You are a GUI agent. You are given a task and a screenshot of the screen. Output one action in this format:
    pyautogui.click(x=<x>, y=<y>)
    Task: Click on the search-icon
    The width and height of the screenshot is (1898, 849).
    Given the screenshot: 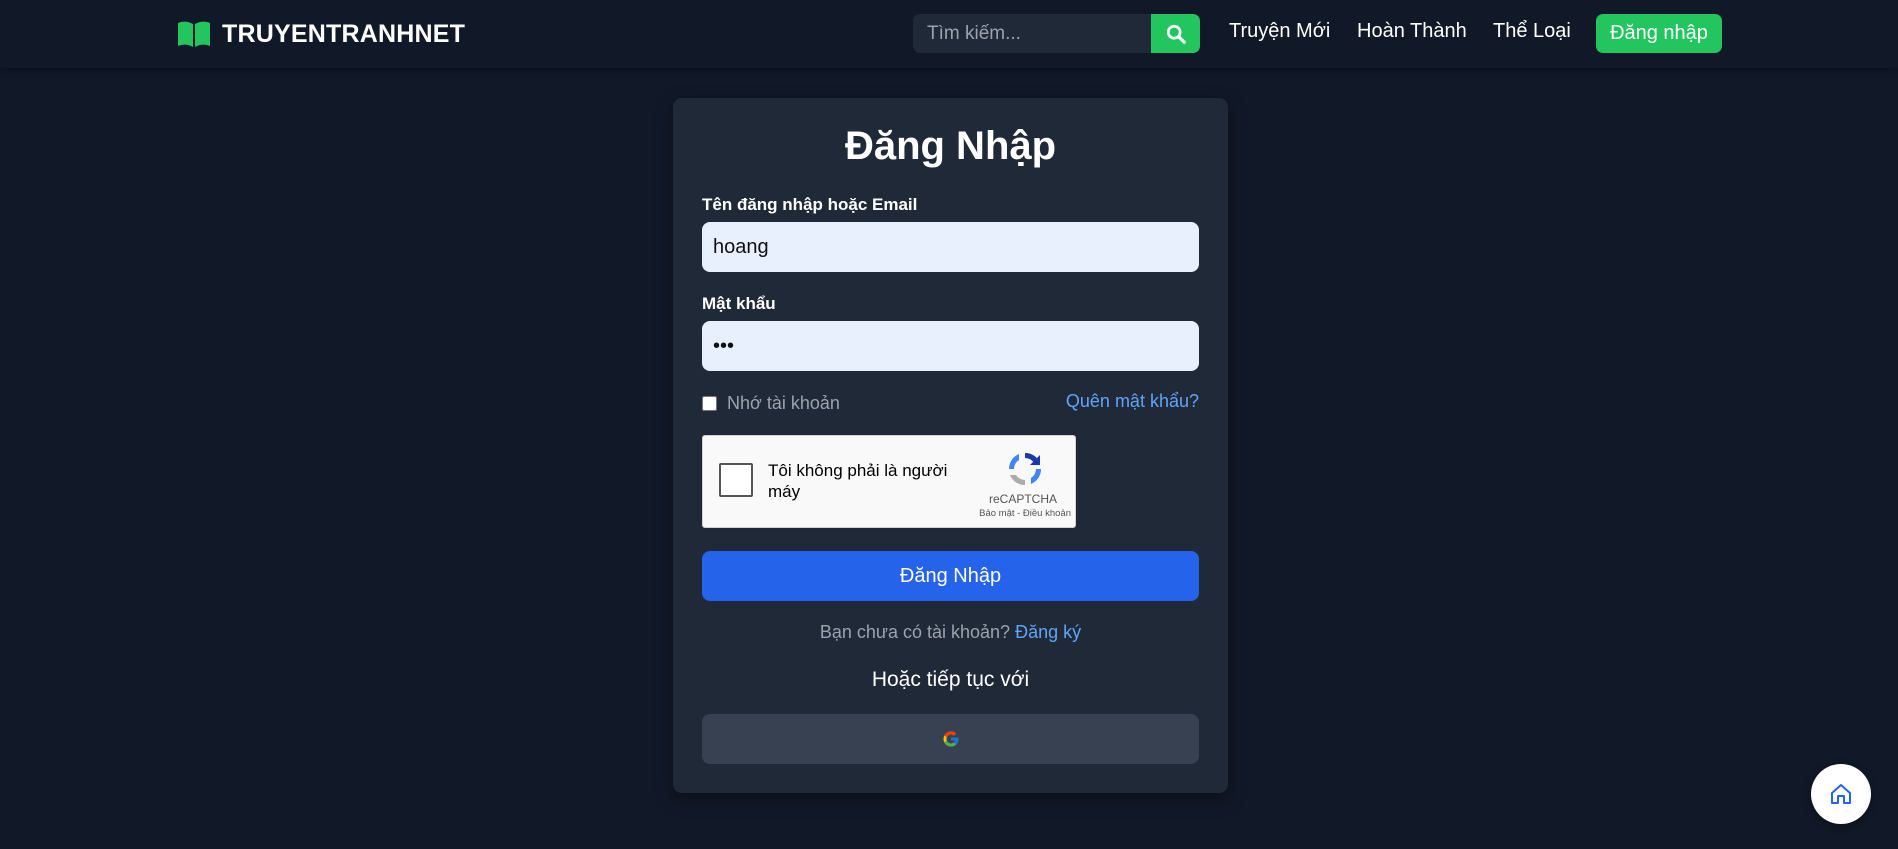 What is the action you would take?
    pyautogui.click(x=1176, y=34)
    